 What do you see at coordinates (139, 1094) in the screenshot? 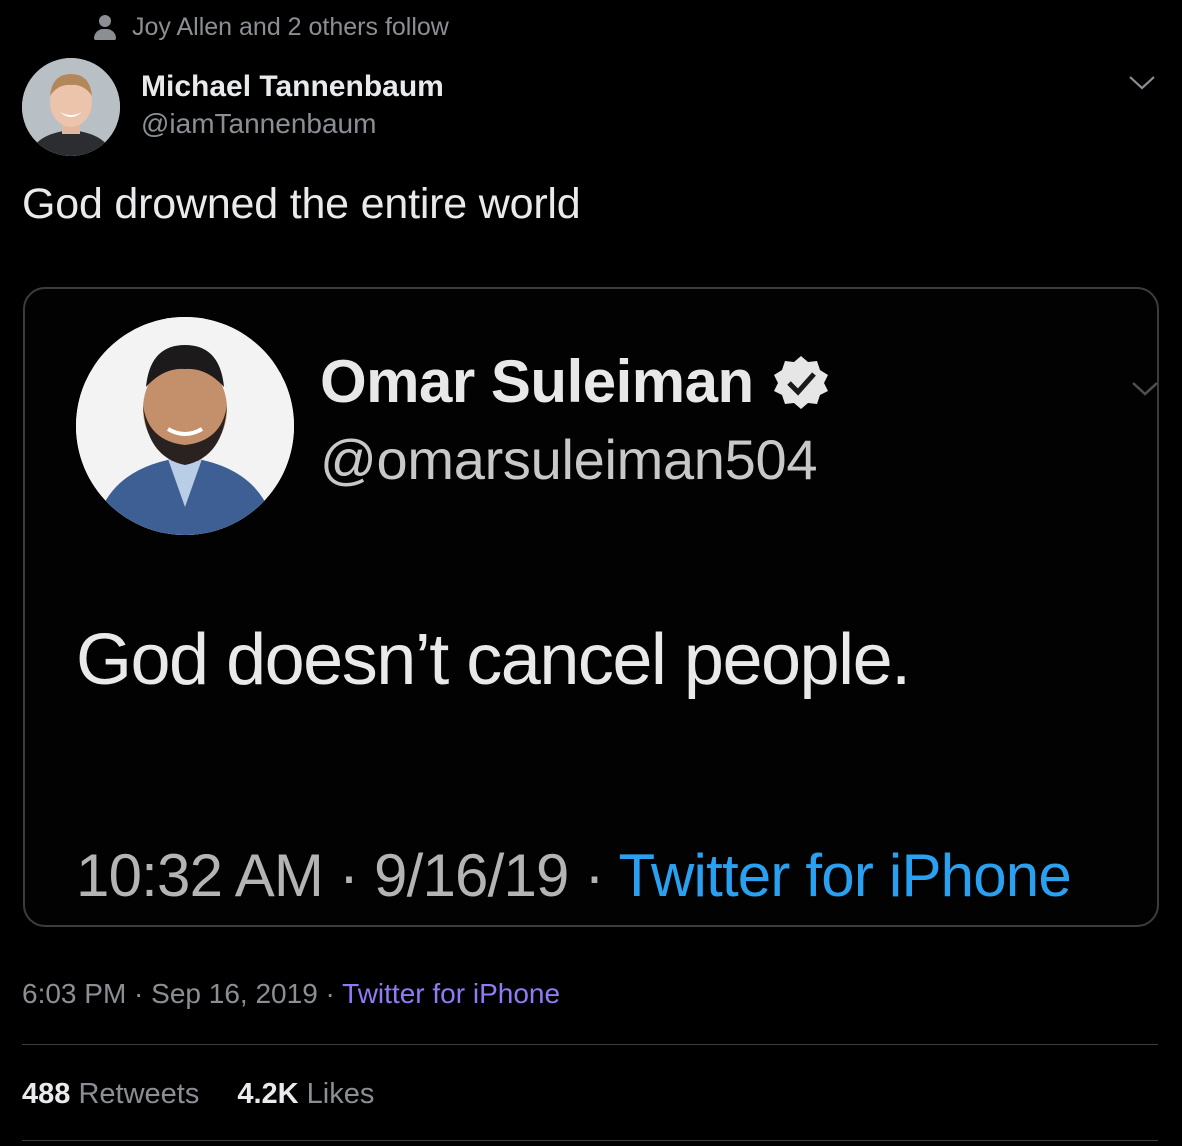
I see `retweets-label: Retweets` at bounding box center [139, 1094].